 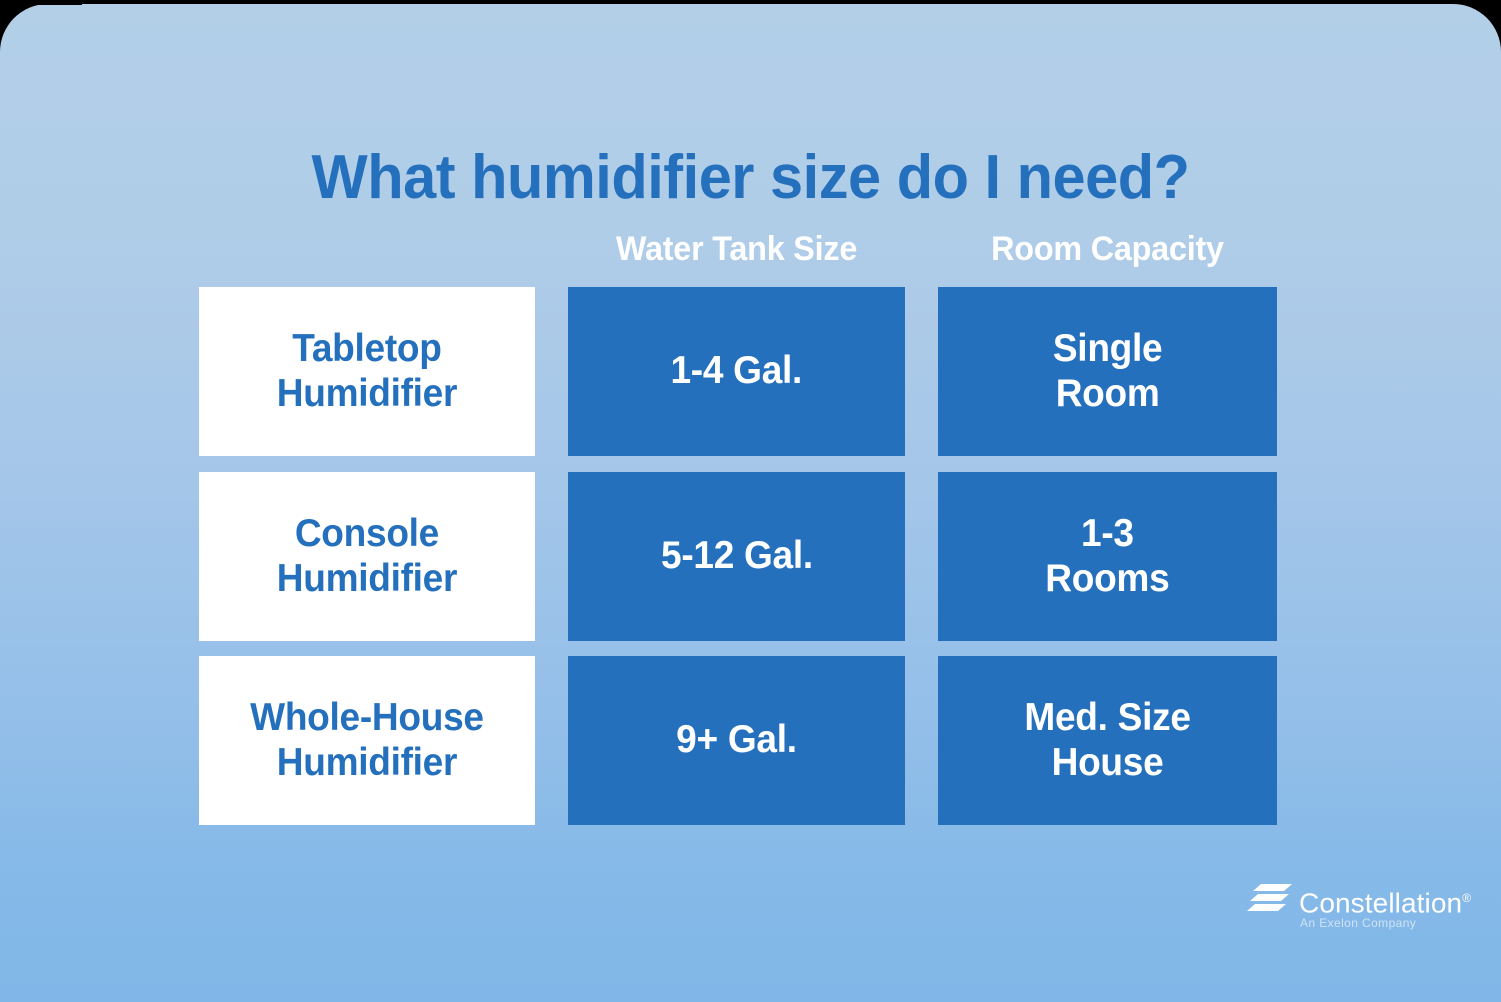 I want to click on logo-tagline: An Exelon Company, so click(x=1358, y=923).